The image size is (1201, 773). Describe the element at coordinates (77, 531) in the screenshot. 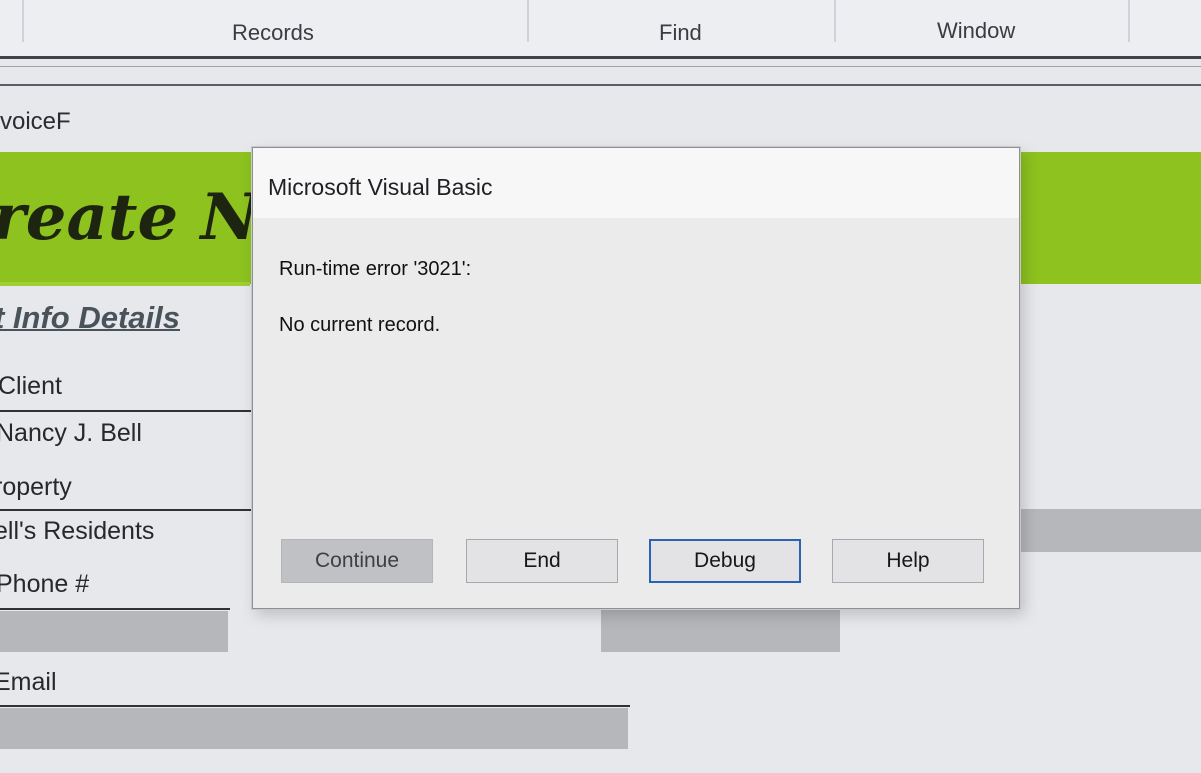

I see `property-field: ell's Residents` at that location.